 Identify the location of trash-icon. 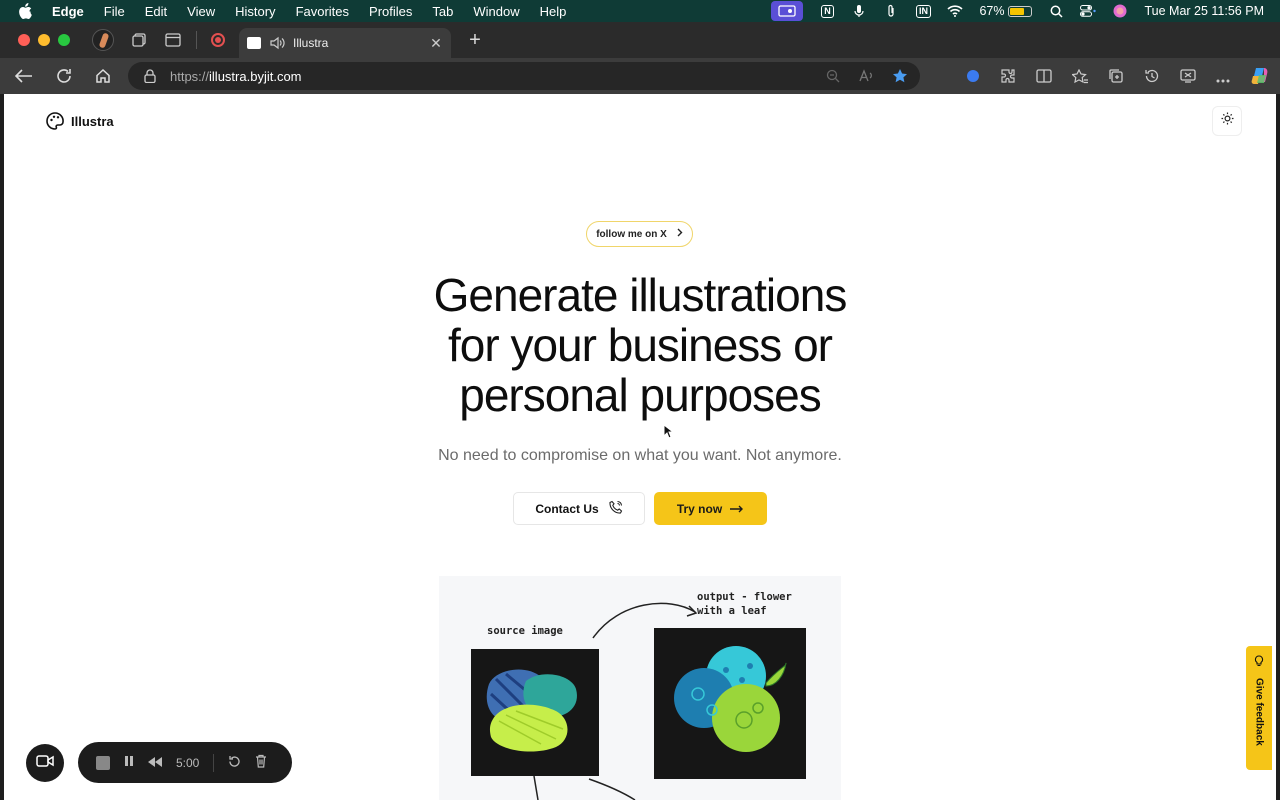
(261, 762).